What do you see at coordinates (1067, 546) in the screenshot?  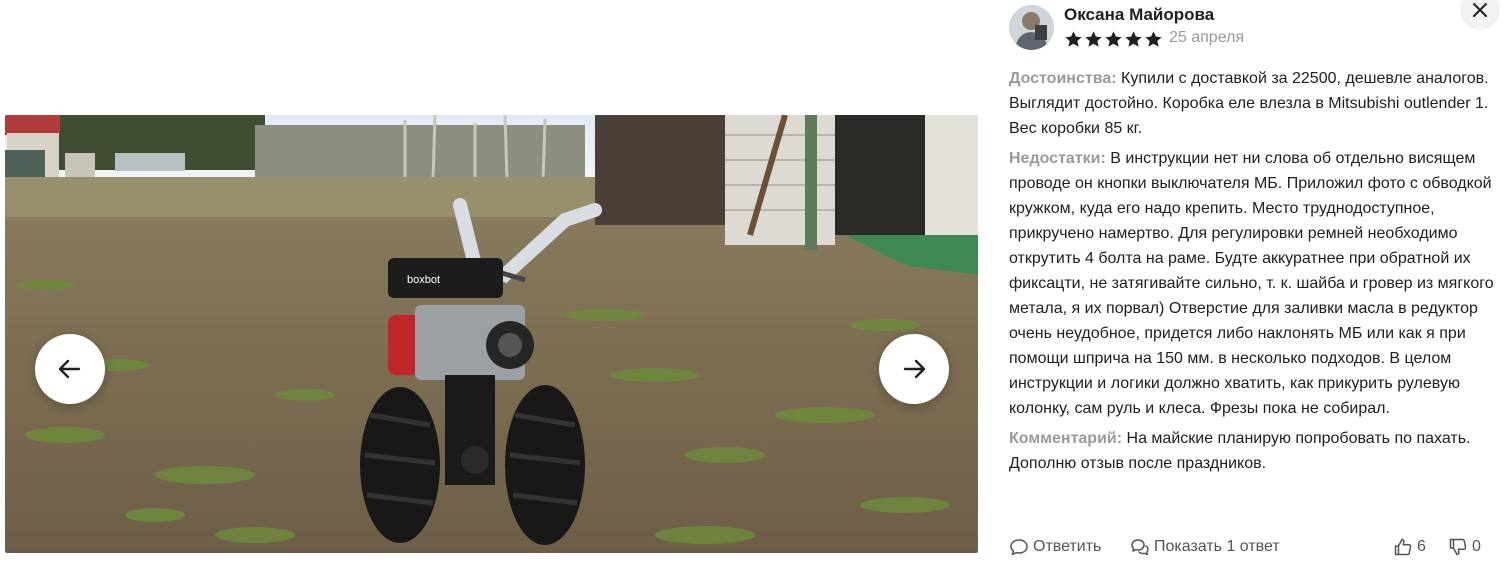 I see `reply-label: Ответить` at bounding box center [1067, 546].